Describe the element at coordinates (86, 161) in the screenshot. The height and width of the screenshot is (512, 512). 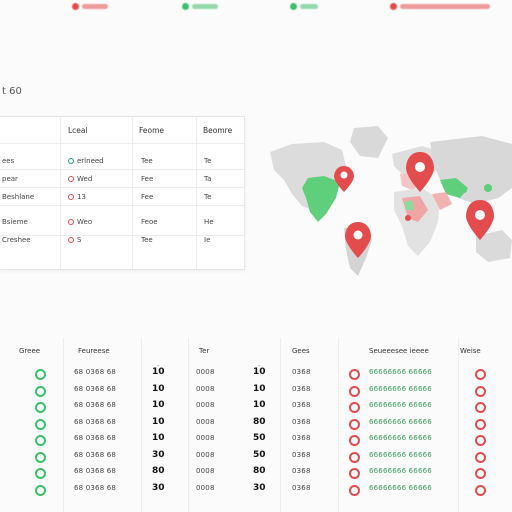
I see `row-value: erlneed` at that location.